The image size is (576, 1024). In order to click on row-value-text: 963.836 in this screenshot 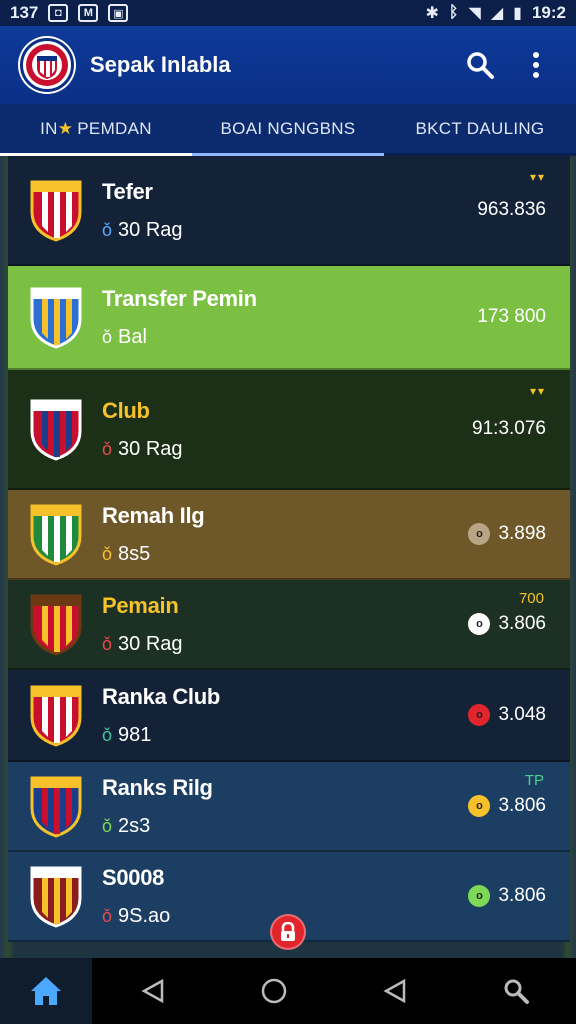, I will do `click(511, 209)`.